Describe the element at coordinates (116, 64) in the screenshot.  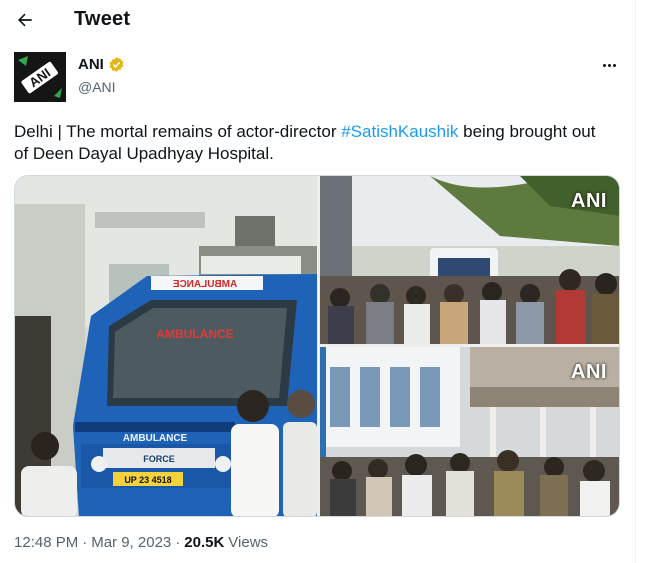
I see `verified-badge-icon` at that location.